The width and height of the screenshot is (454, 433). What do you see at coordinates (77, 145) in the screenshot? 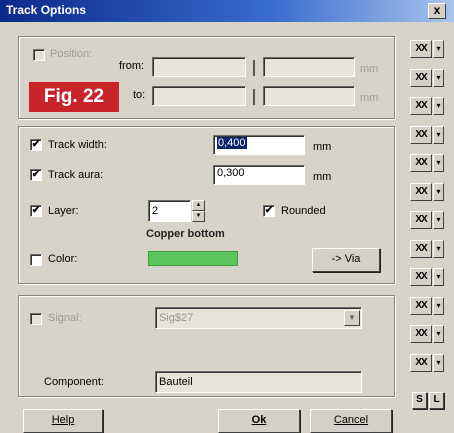
I see `track-width-label: Track width:` at bounding box center [77, 145].